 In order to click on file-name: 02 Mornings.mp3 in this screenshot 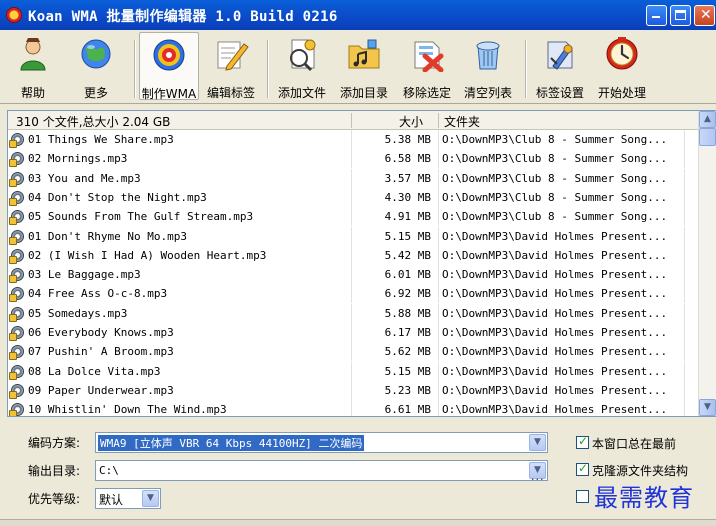, I will do `click(78, 159)`.